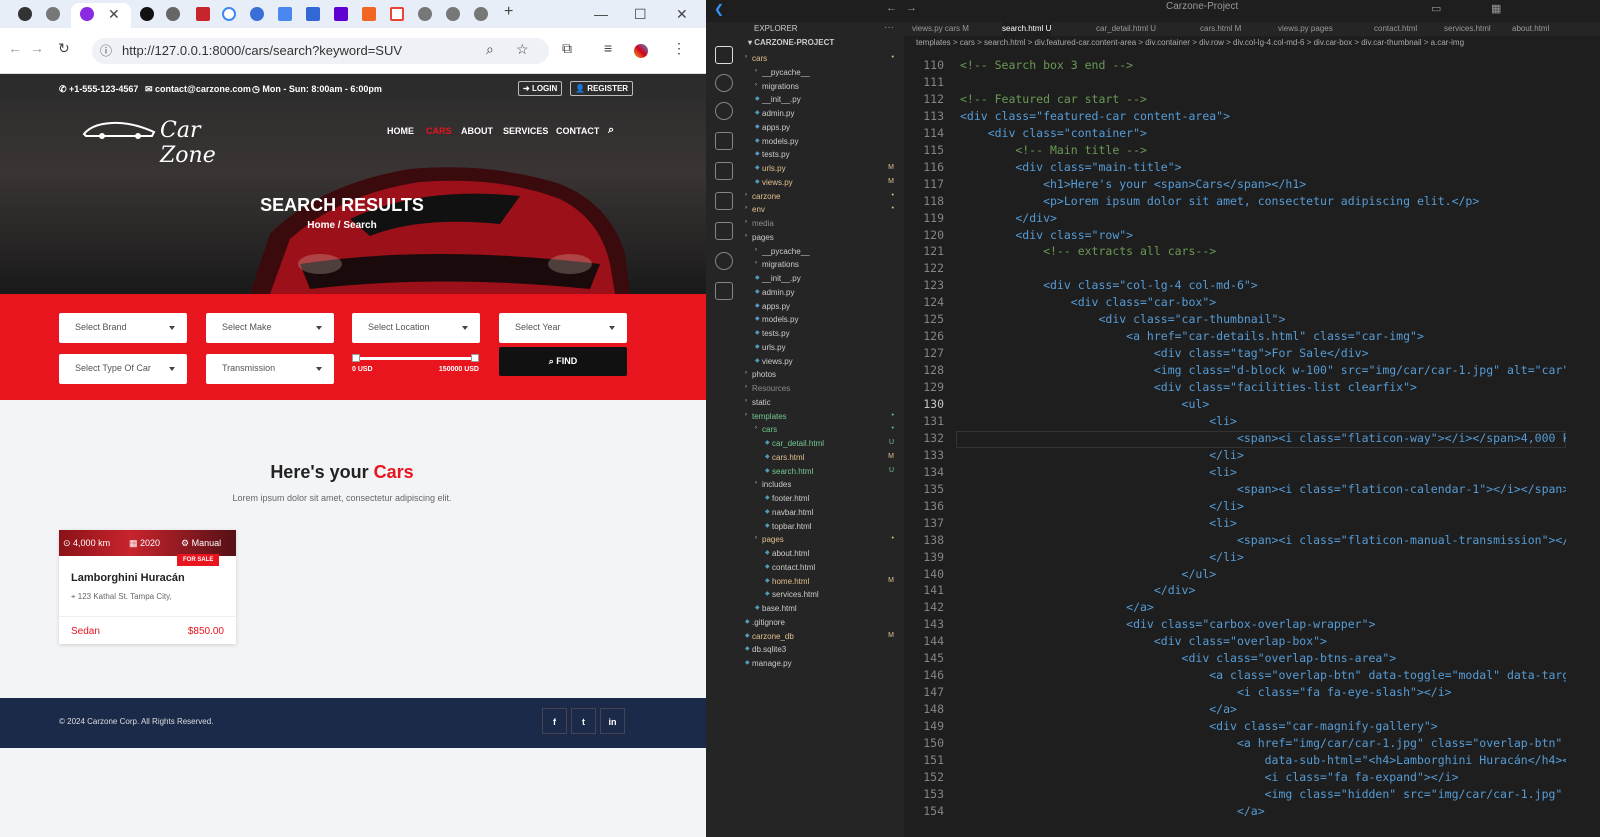  Describe the element at coordinates (823, 485) in the screenshot. I see `tree-folder: › includes` at that location.